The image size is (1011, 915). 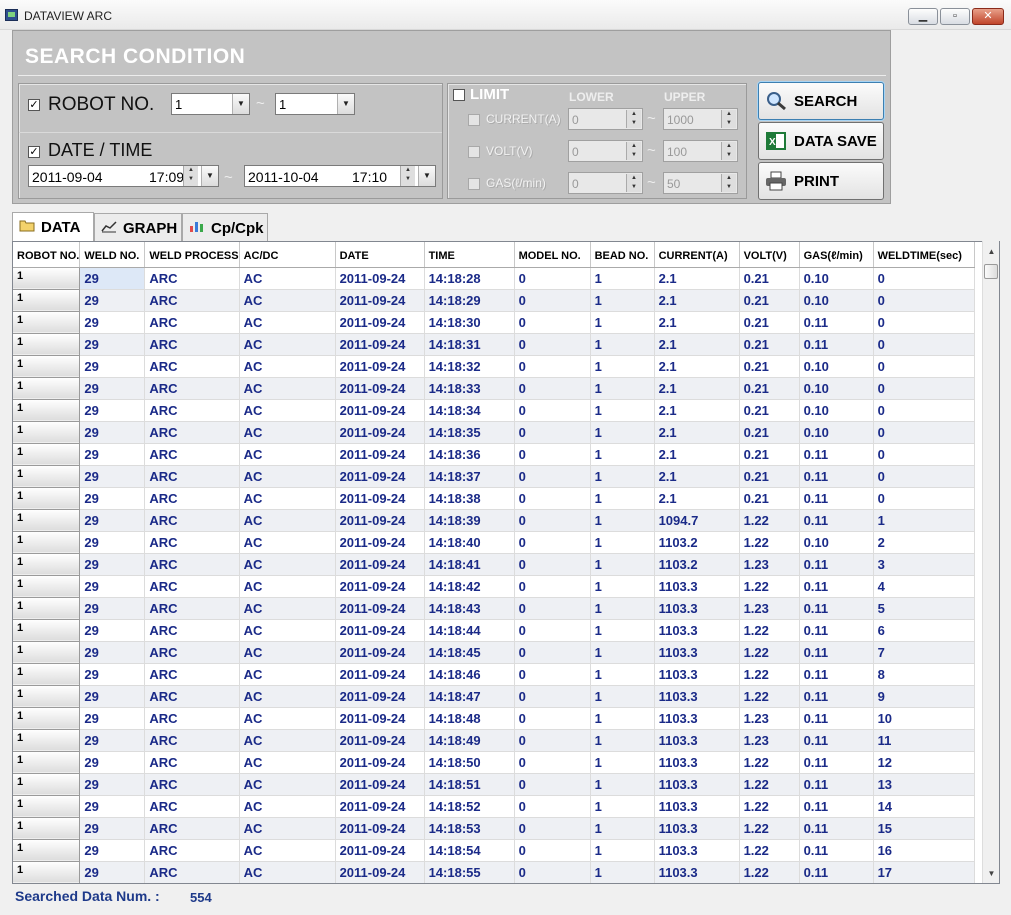 What do you see at coordinates (605, 183) in the screenshot?
I see `gas-lower-field: 0 ▲ ▼` at bounding box center [605, 183].